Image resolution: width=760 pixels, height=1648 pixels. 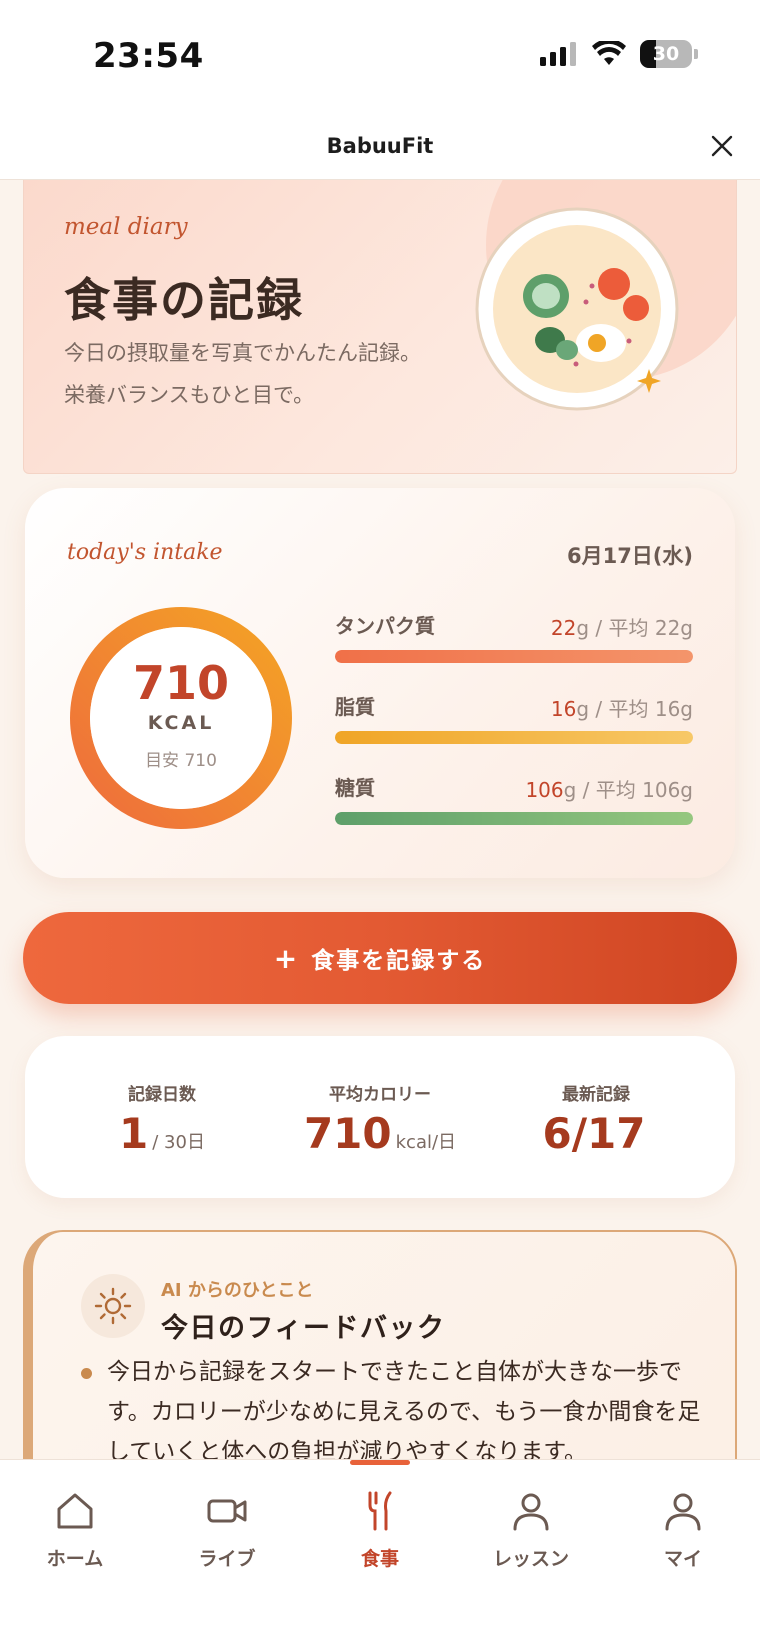 I want to click on meal-plate-illustration, so click(x=577, y=309).